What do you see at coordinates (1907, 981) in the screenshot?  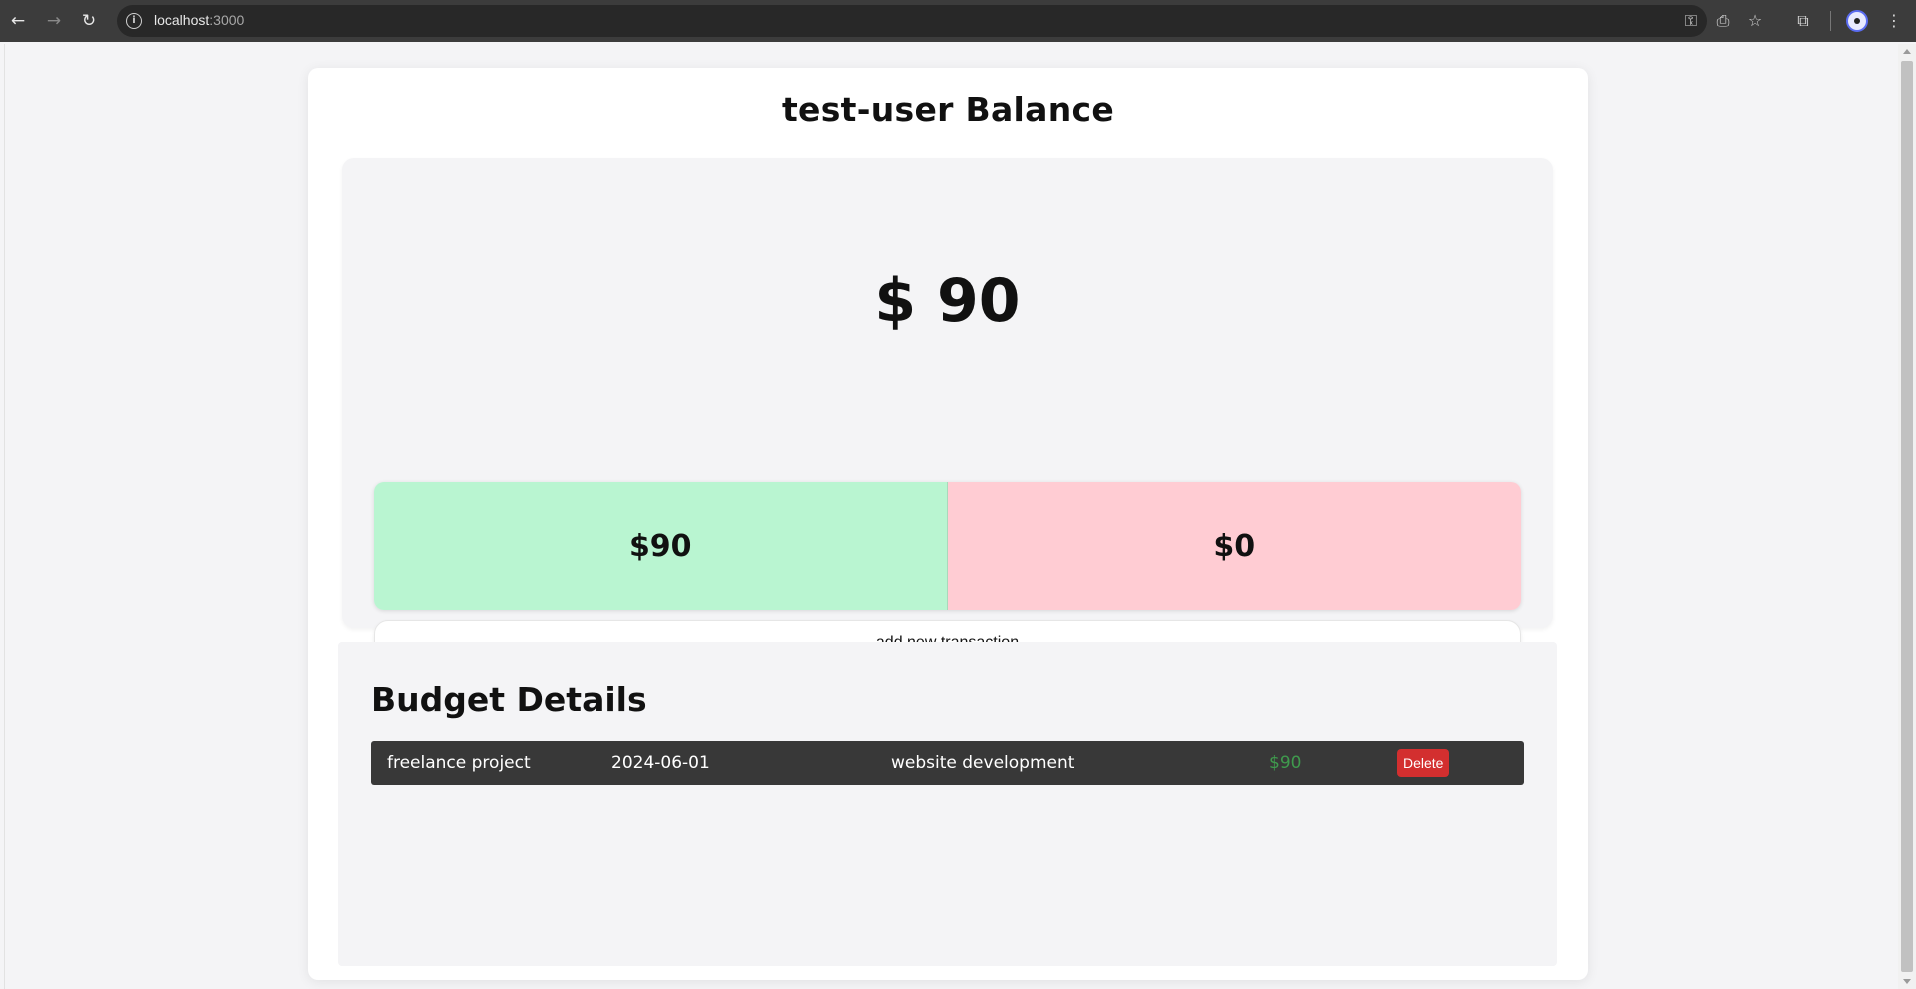 I see `scroll-down-arrow-icon` at bounding box center [1907, 981].